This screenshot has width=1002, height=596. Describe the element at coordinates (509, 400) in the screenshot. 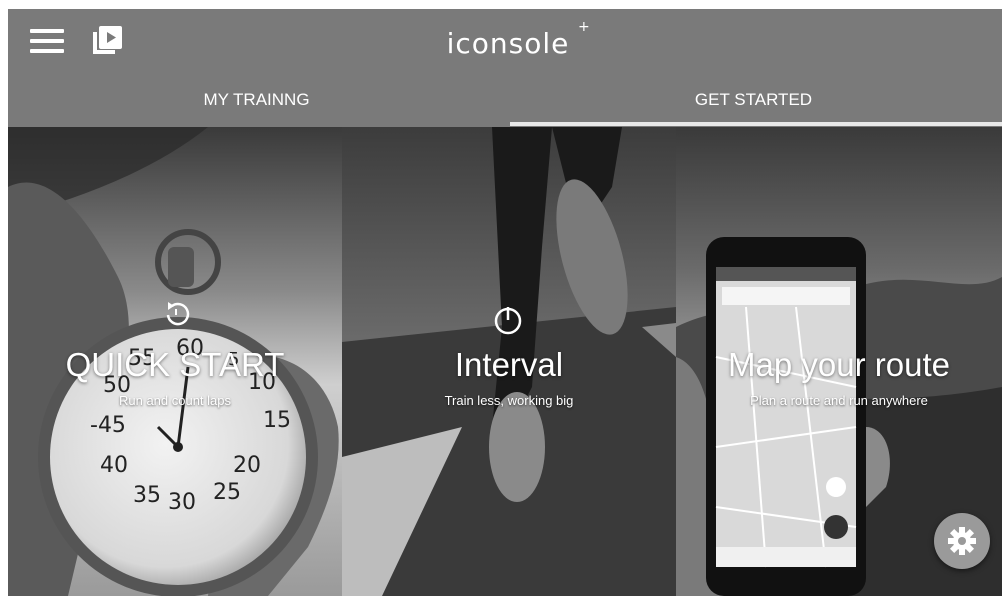

I see `interval-subtitle: Train less, working big` at that location.